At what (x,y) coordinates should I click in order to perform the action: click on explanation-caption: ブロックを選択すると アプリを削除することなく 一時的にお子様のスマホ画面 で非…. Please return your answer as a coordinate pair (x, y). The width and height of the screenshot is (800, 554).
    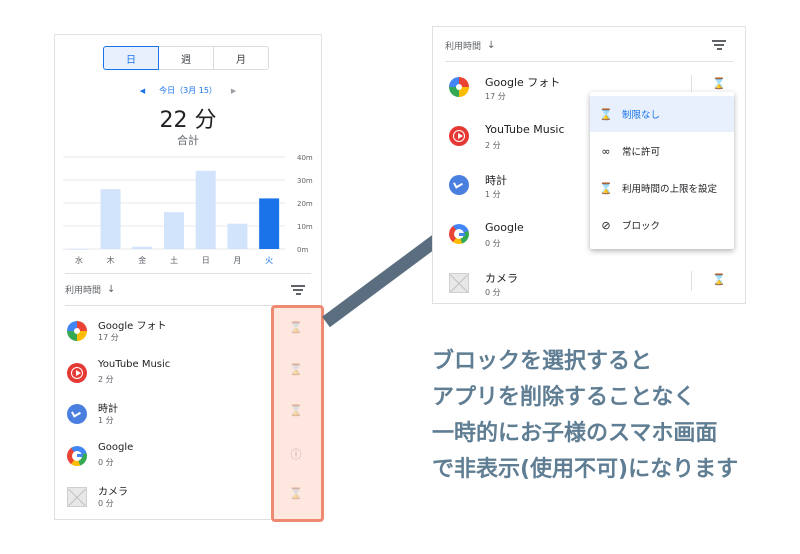
    Looking at the image, I should click on (585, 416).